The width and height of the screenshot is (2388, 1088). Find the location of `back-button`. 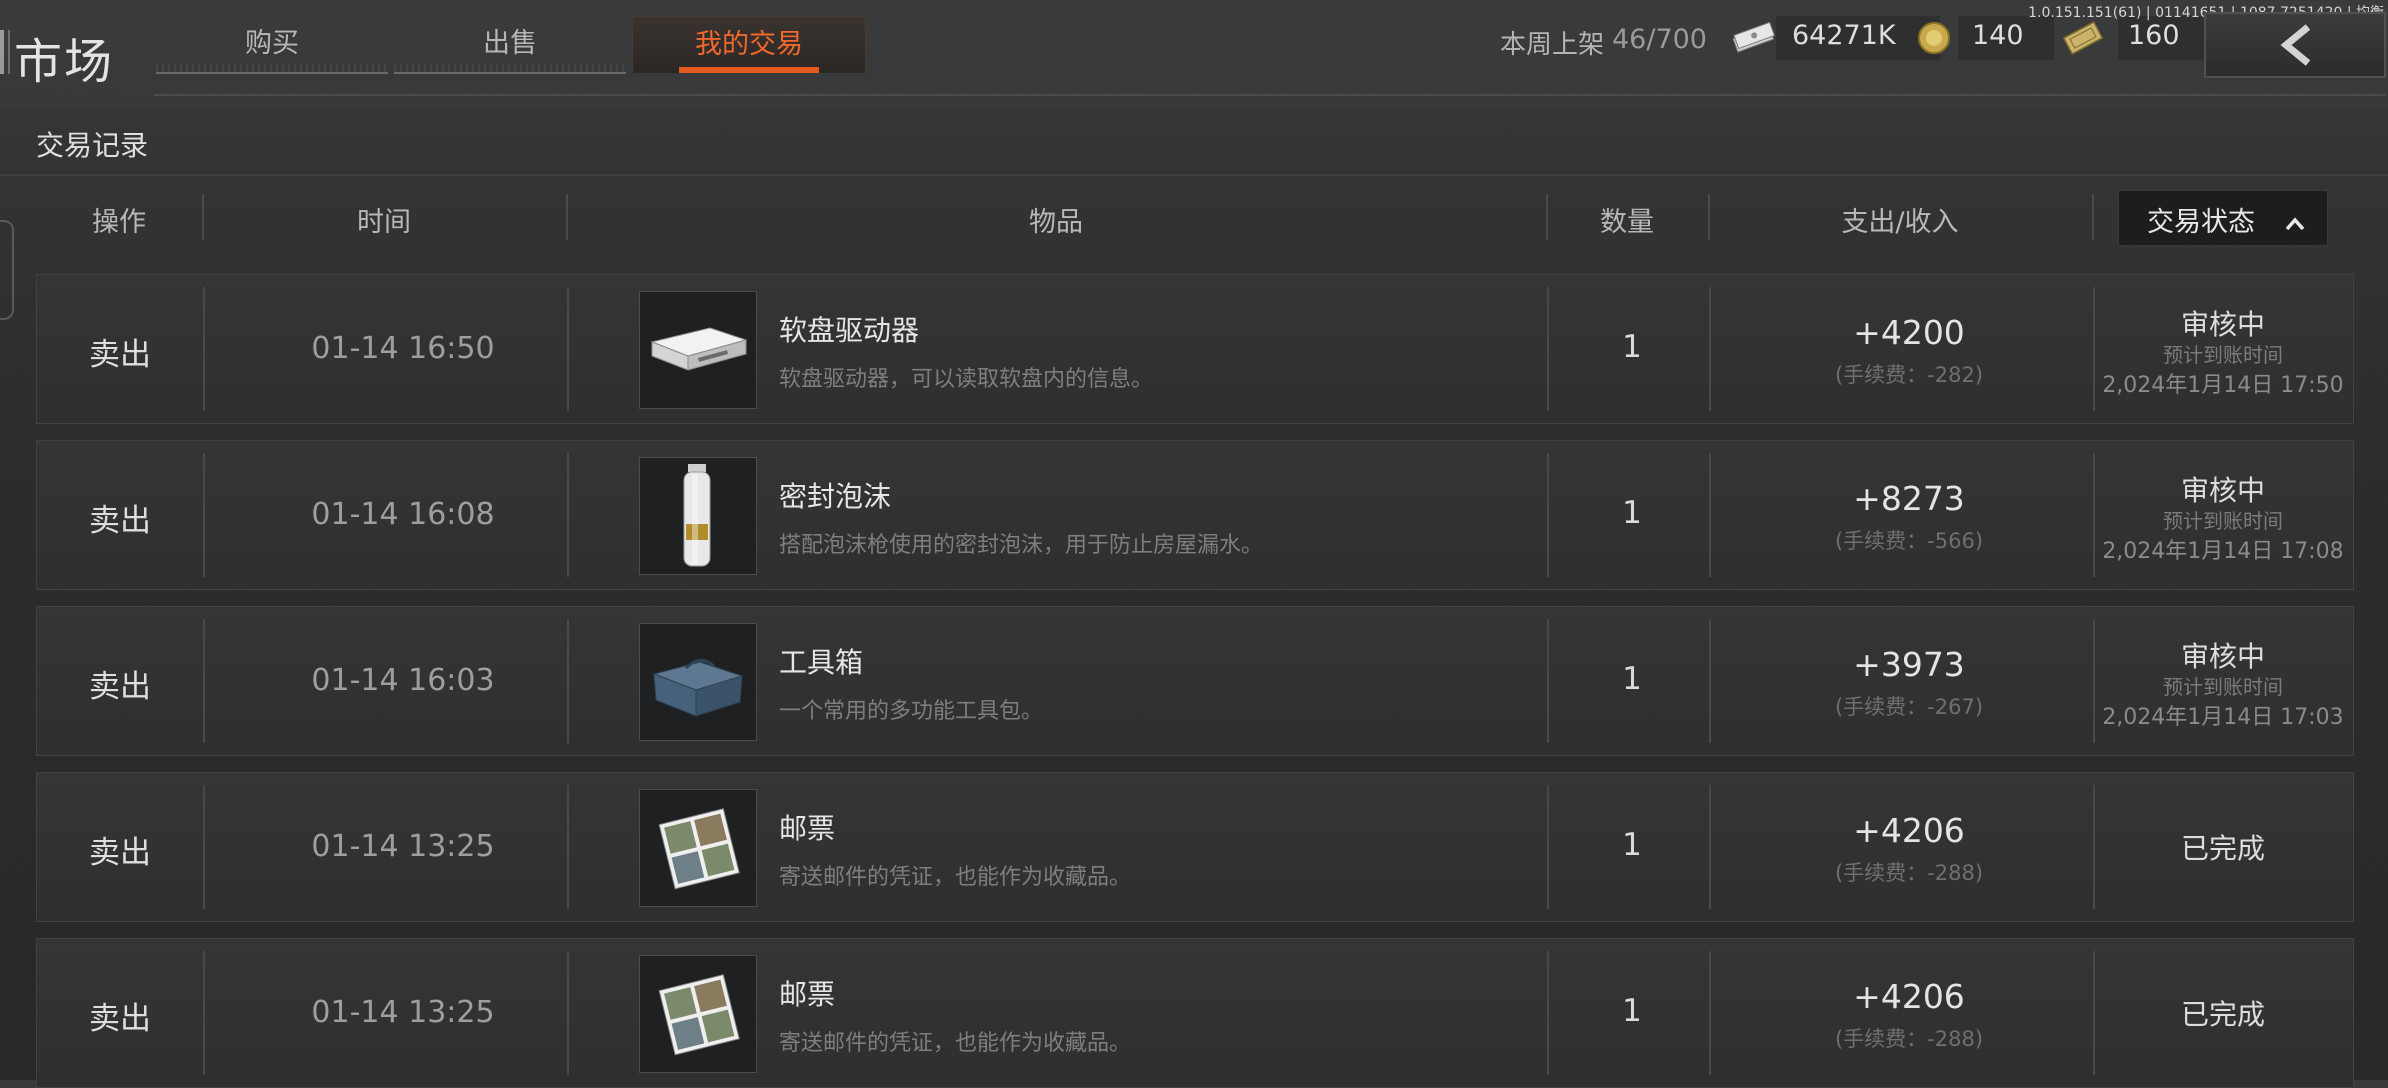

back-button is located at coordinates (2295, 45).